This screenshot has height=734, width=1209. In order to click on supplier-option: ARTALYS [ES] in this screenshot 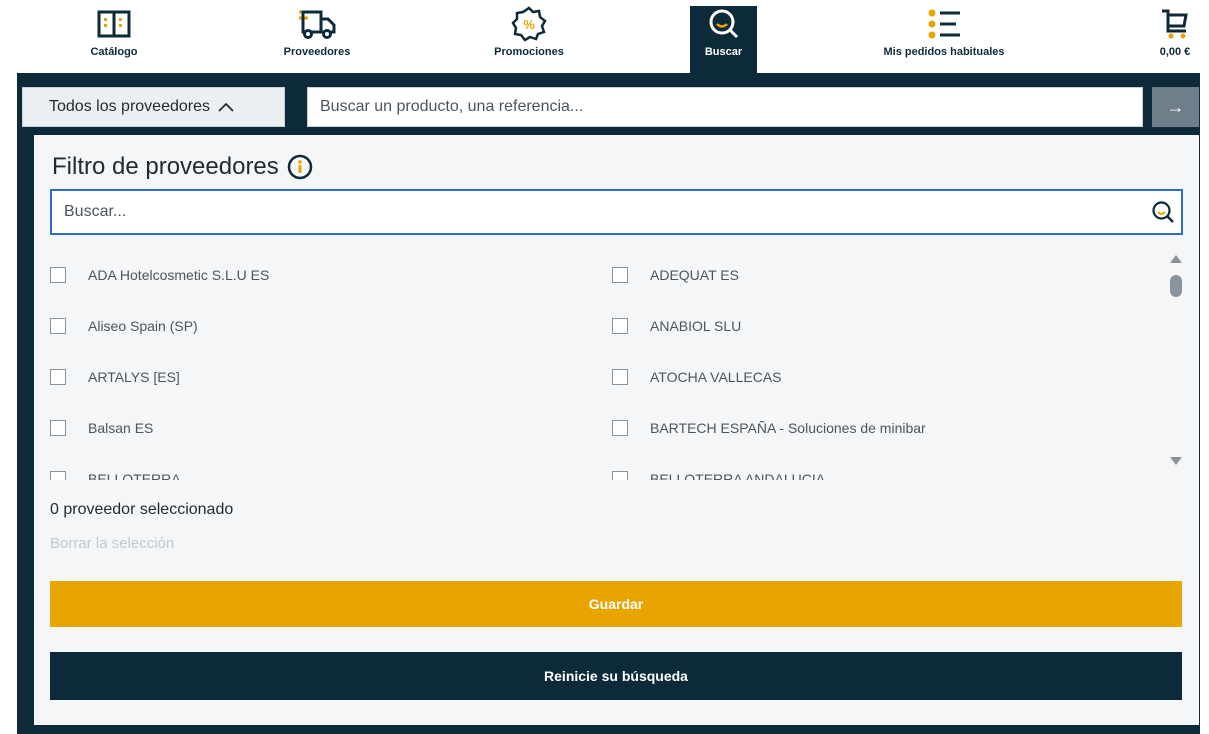, I will do `click(331, 376)`.